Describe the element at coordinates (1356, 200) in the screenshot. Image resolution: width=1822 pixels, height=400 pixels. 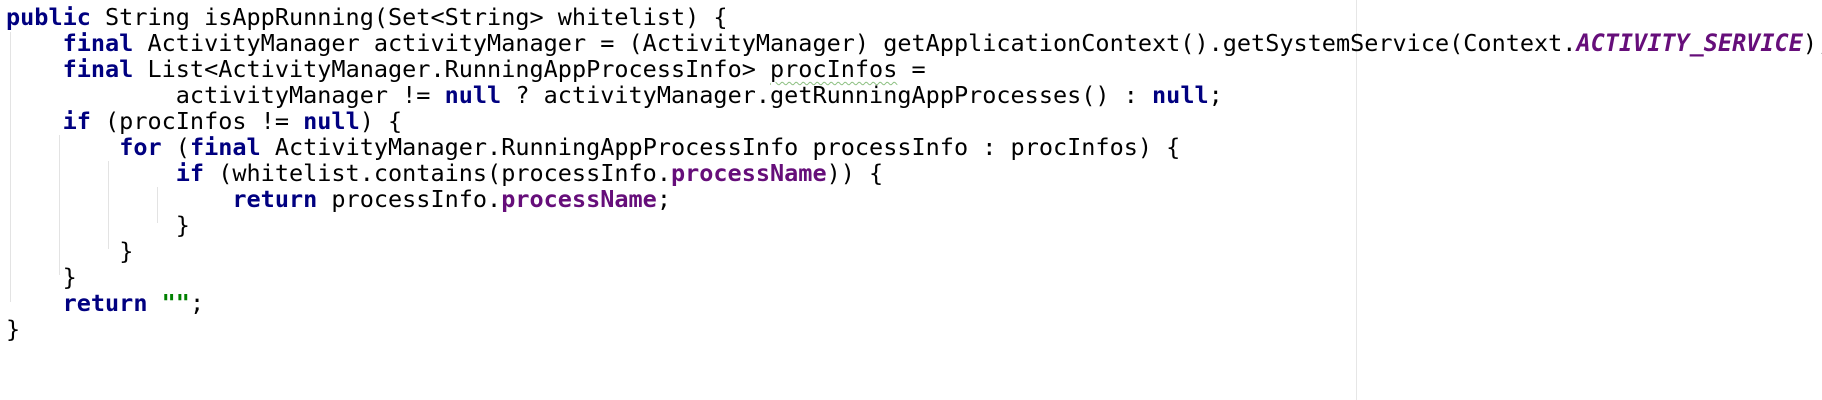
I see `right-margin-guide` at that location.